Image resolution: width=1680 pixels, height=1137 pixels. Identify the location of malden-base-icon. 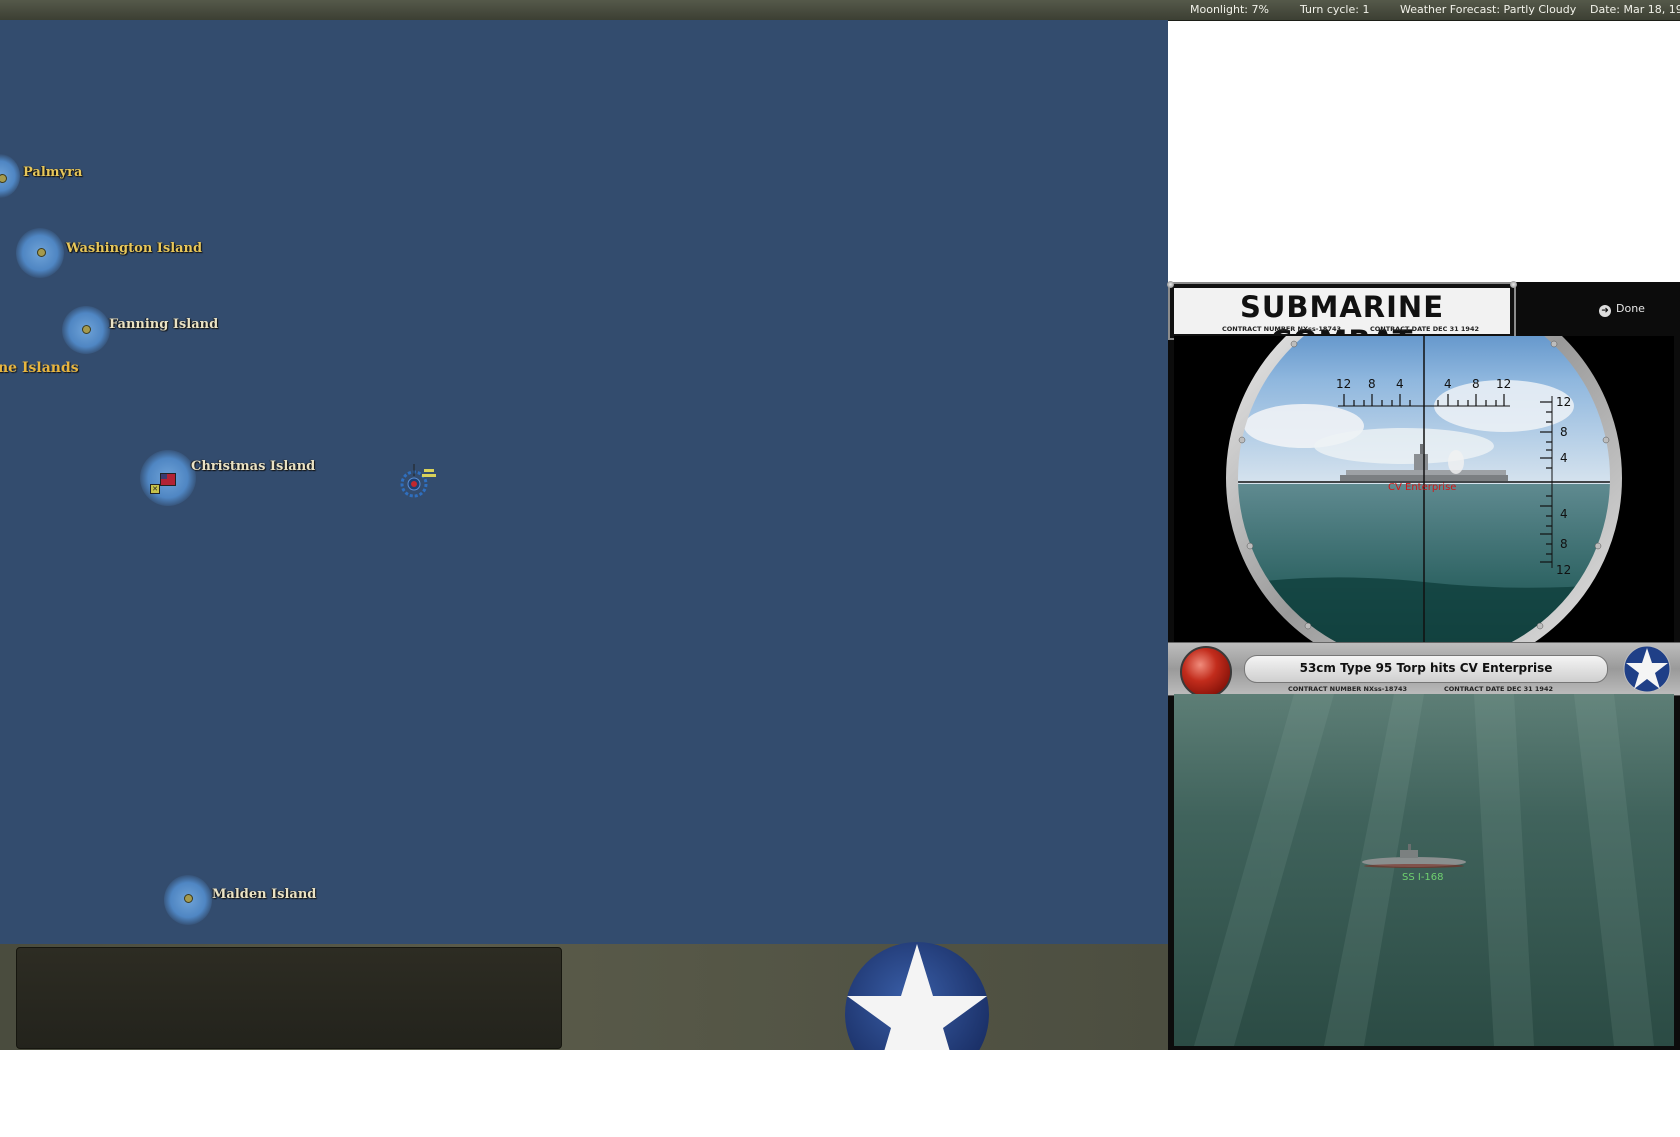
(188, 898).